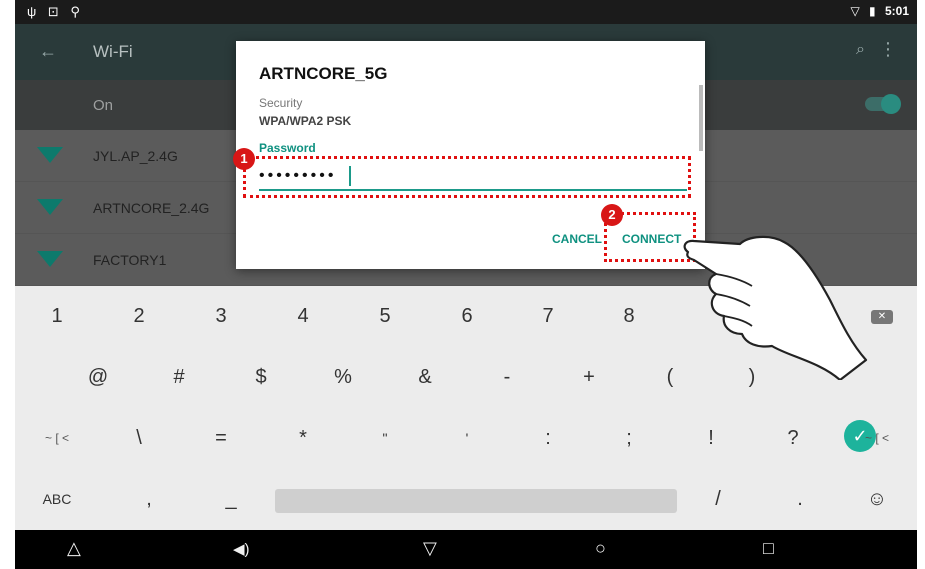  What do you see at coordinates (135, 156) in the screenshot?
I see `network-name: JYL.AP_2.4G` at bounding box center [135, 156].